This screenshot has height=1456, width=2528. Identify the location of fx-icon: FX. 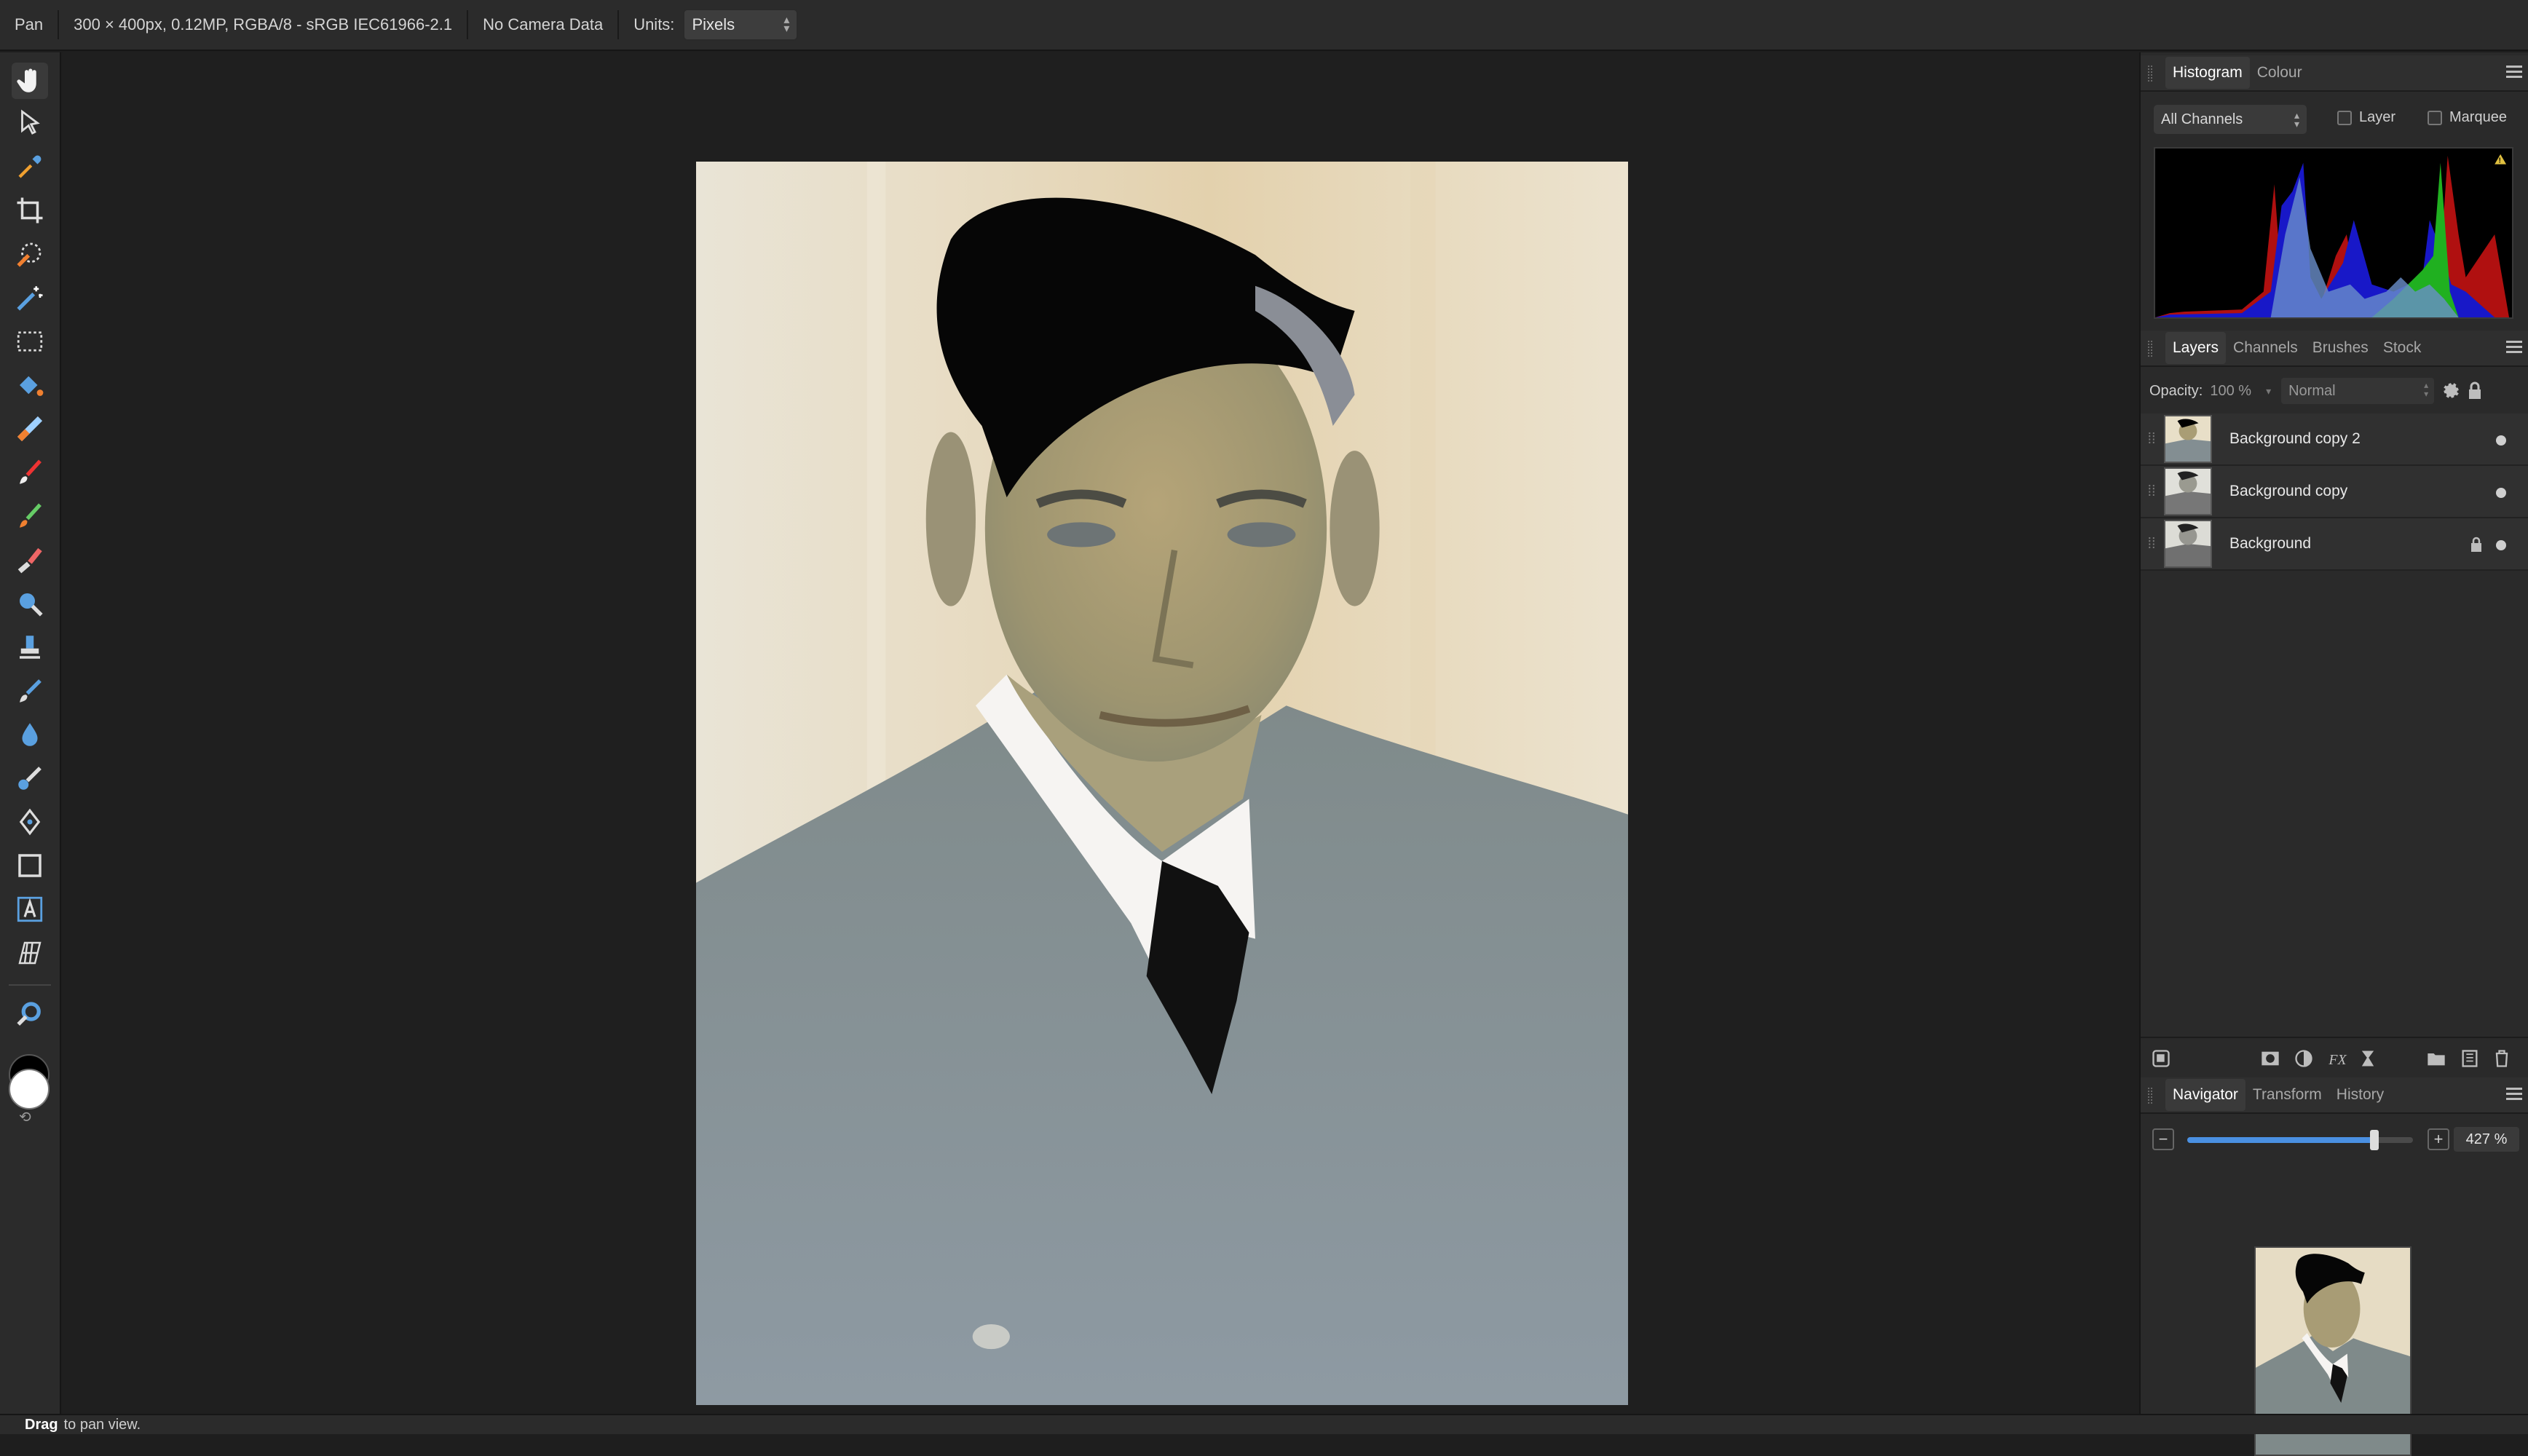
(2337, 1058).